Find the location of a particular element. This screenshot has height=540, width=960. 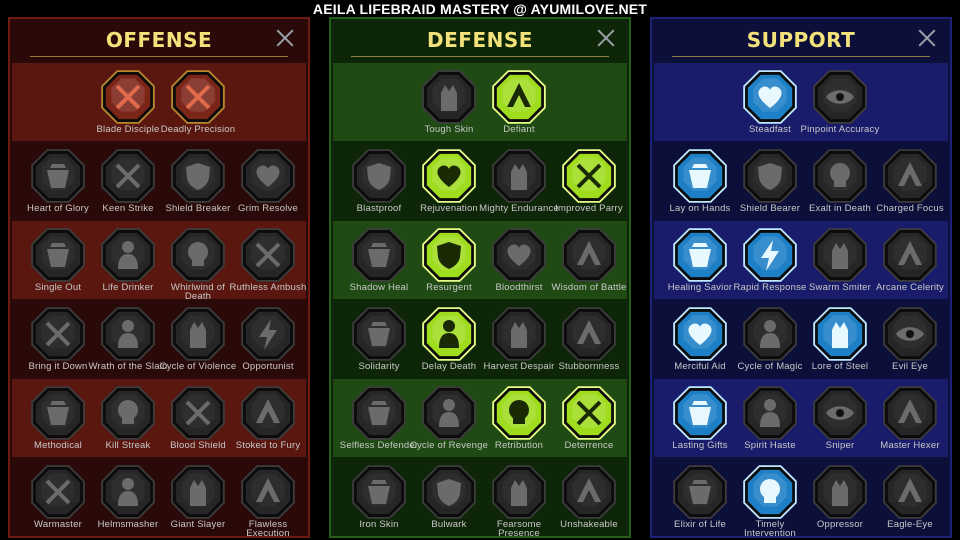

talent-master-hexer: Master Hexer is located at coordinates (910, 420).